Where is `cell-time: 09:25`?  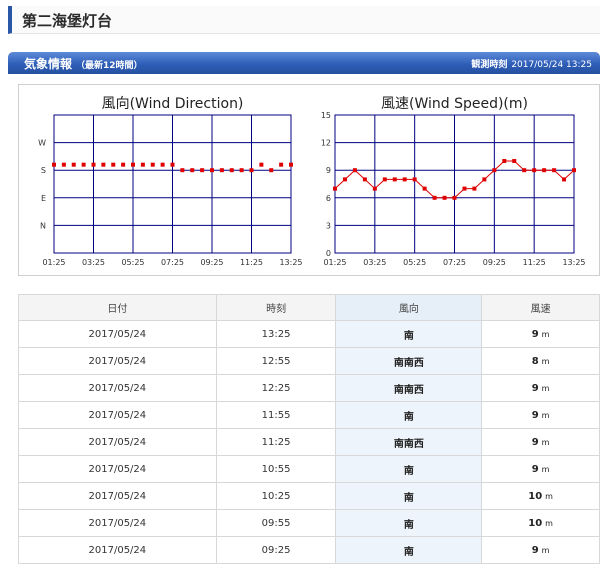 cell-time: 09:25 is located at coordinates (276, 550).